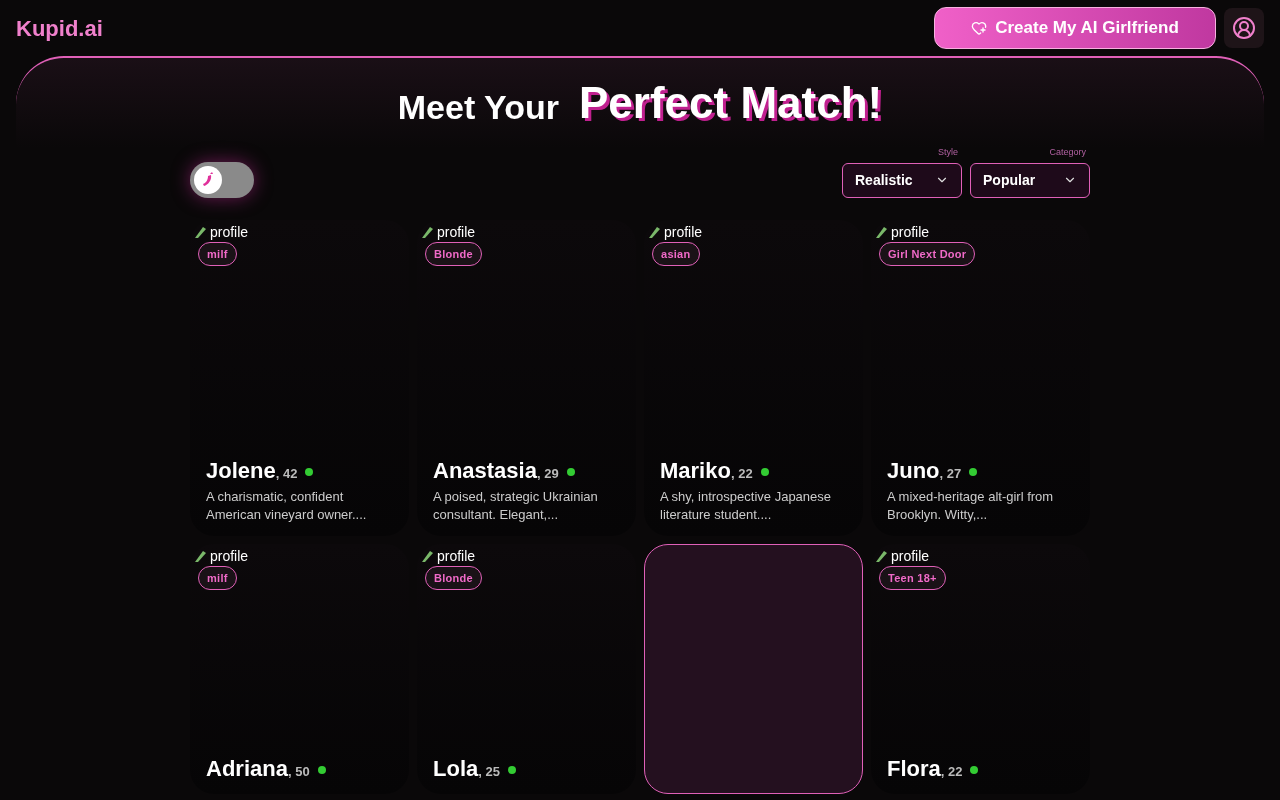 The height and width of the screenshot is (800, 1280). Describe the element at coordinates (676, 253) in the screenshot. I see `category-tag: asian` at that location.